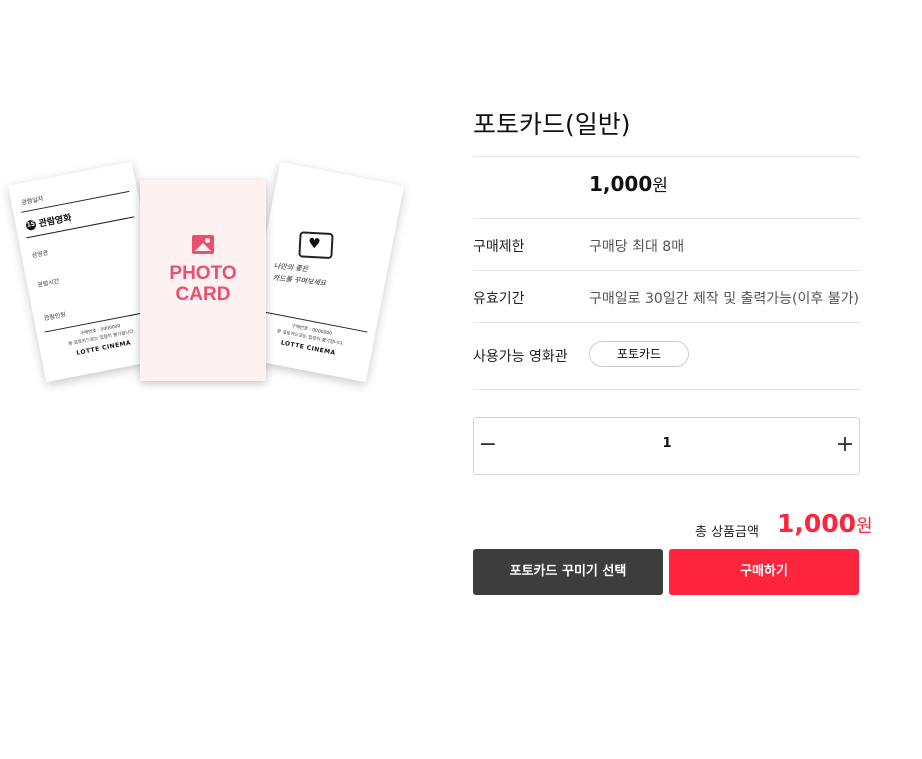 Image resolution: width=922 pixels, height=759 pixels. I want to click on total-price: 1,000원, so click(825, 523).